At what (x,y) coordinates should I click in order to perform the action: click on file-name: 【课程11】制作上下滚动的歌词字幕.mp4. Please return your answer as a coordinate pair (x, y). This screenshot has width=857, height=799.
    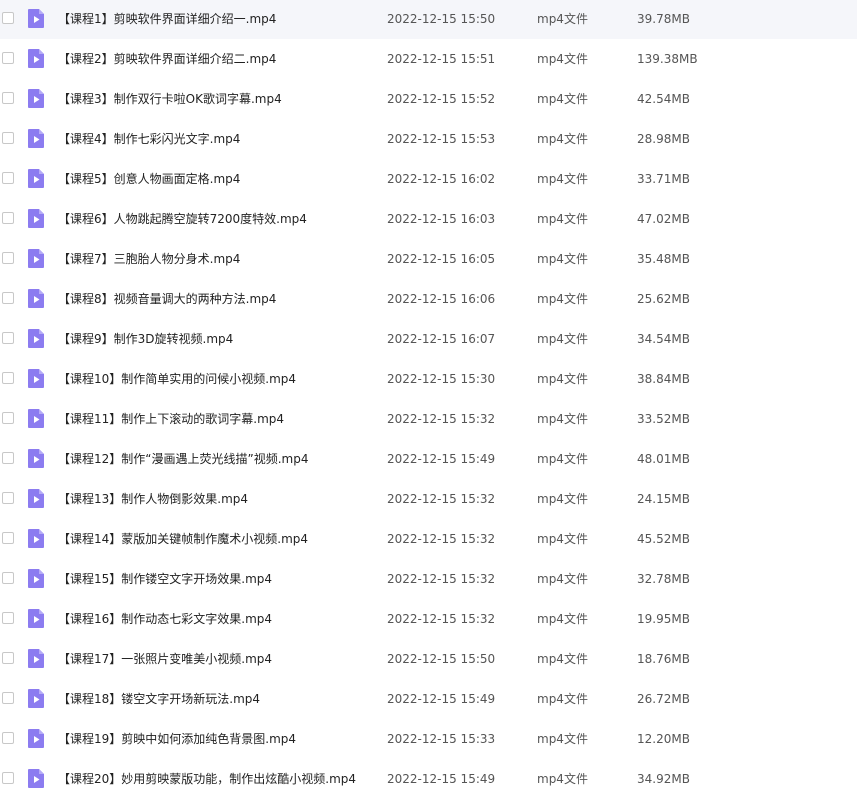
    Looking at the image, I should click on (171, 419).